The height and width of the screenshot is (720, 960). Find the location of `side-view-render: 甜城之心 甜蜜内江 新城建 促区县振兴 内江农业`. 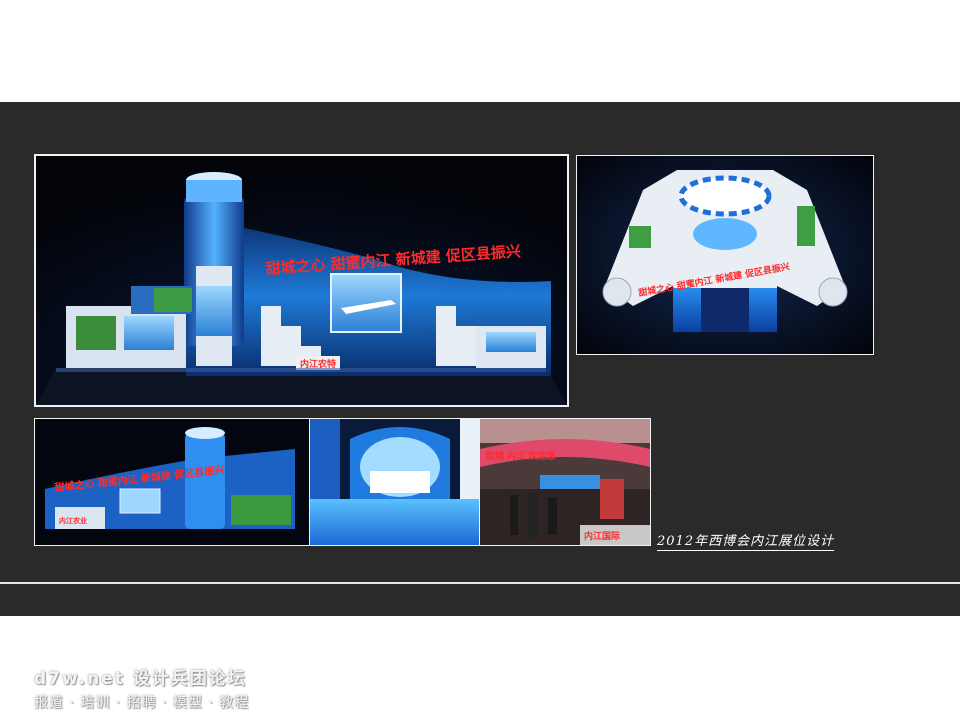

side-view-render: 甜城之心 甜蜜内江 新城建 促区县振兴 内江农业 is located at coordinates (172, 482).